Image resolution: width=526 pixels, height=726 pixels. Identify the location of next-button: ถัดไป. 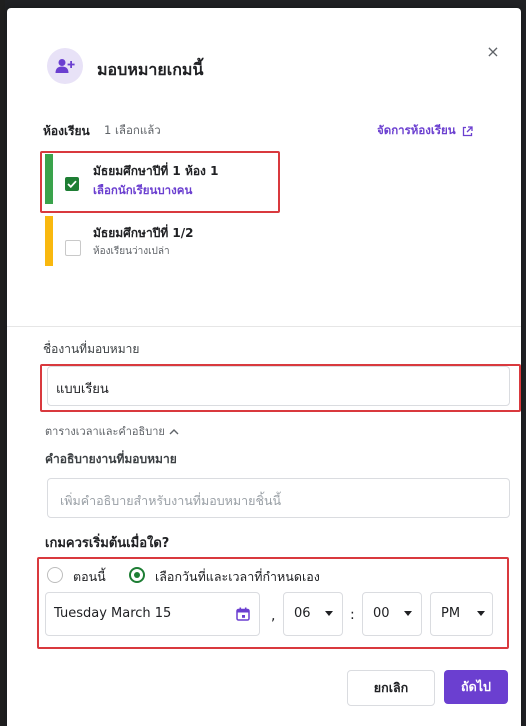
(476, 687).